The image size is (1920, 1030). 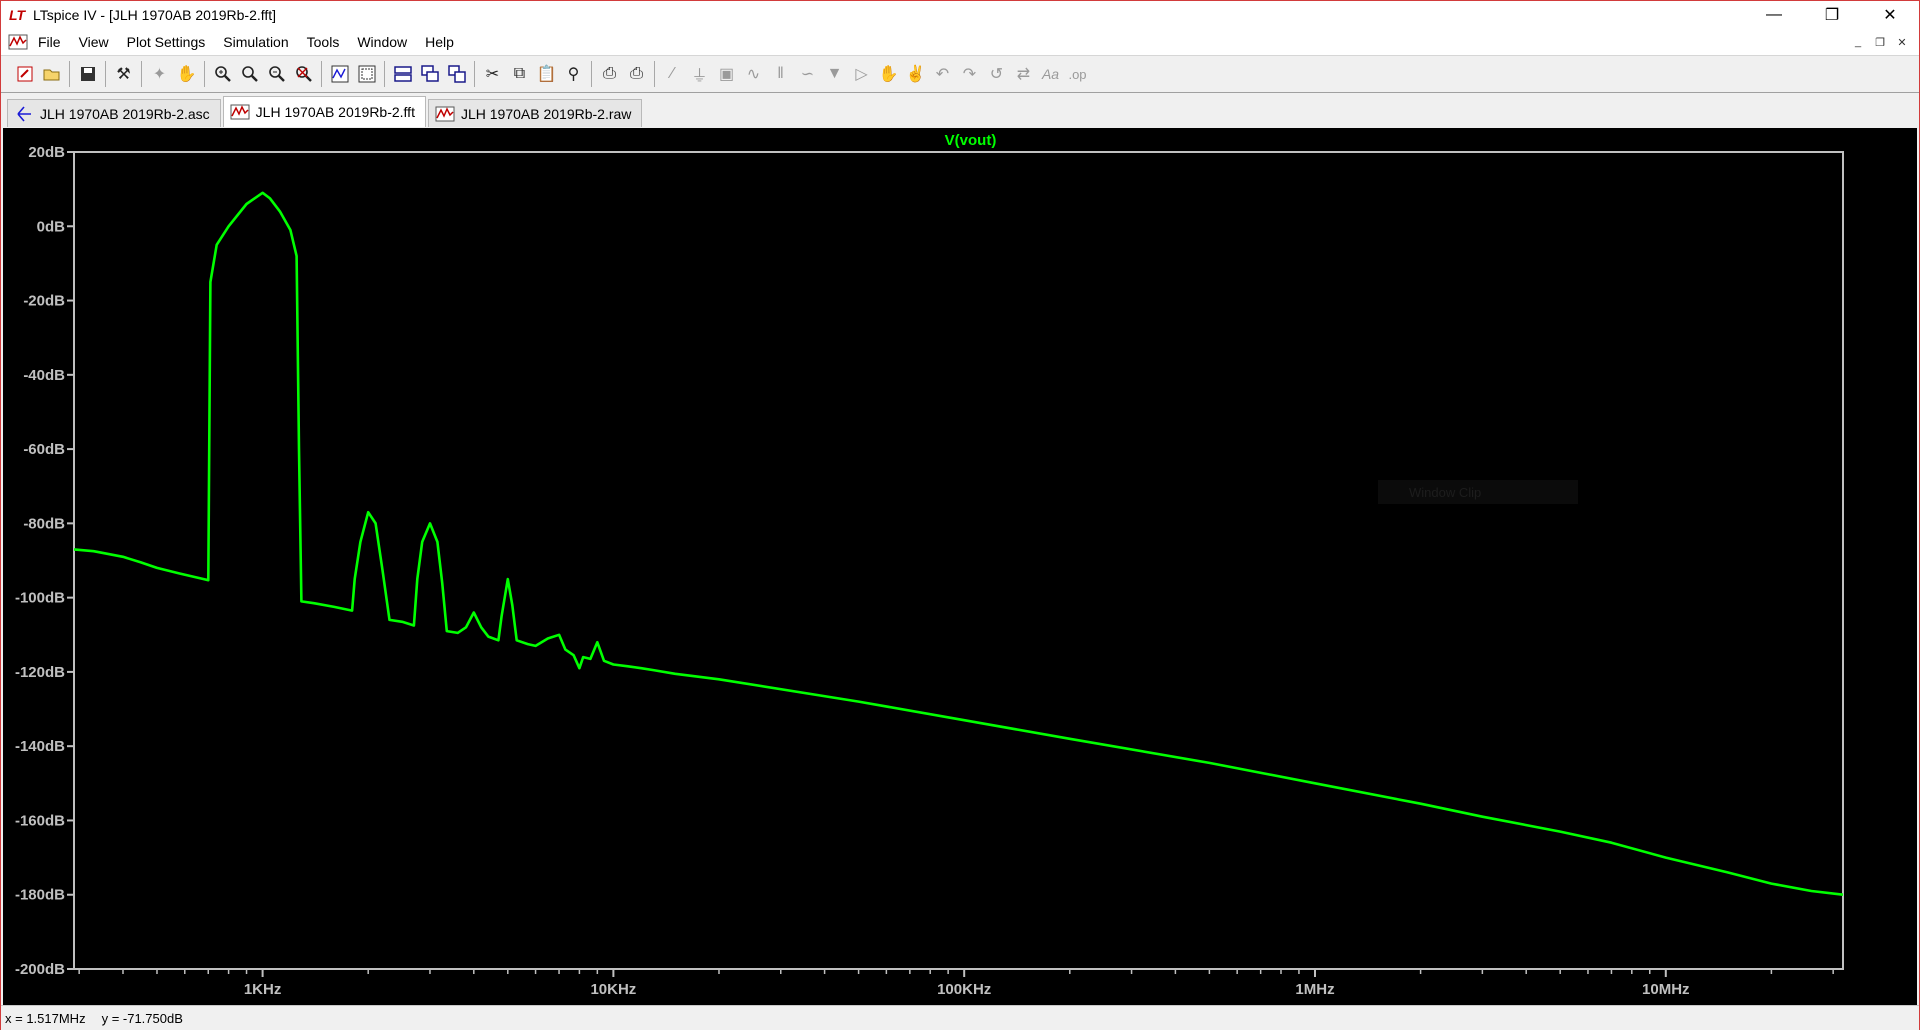 I want to click on menu-tools: Tools, so click(x=323, y=42).